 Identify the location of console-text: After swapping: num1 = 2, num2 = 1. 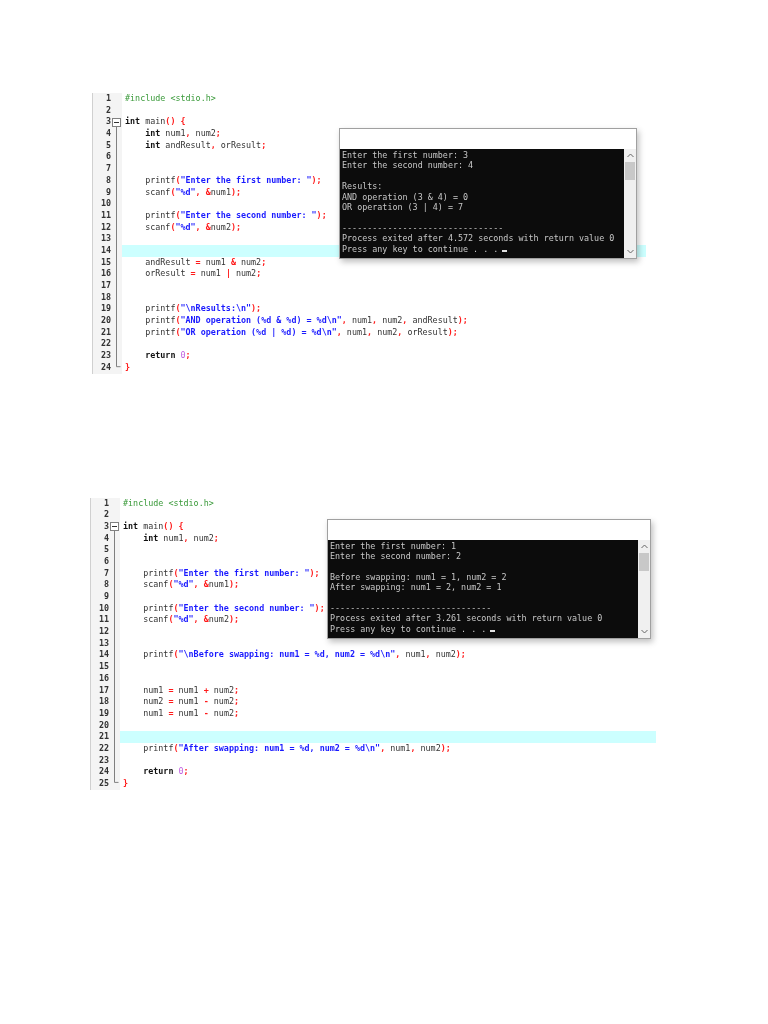
(416, 587).